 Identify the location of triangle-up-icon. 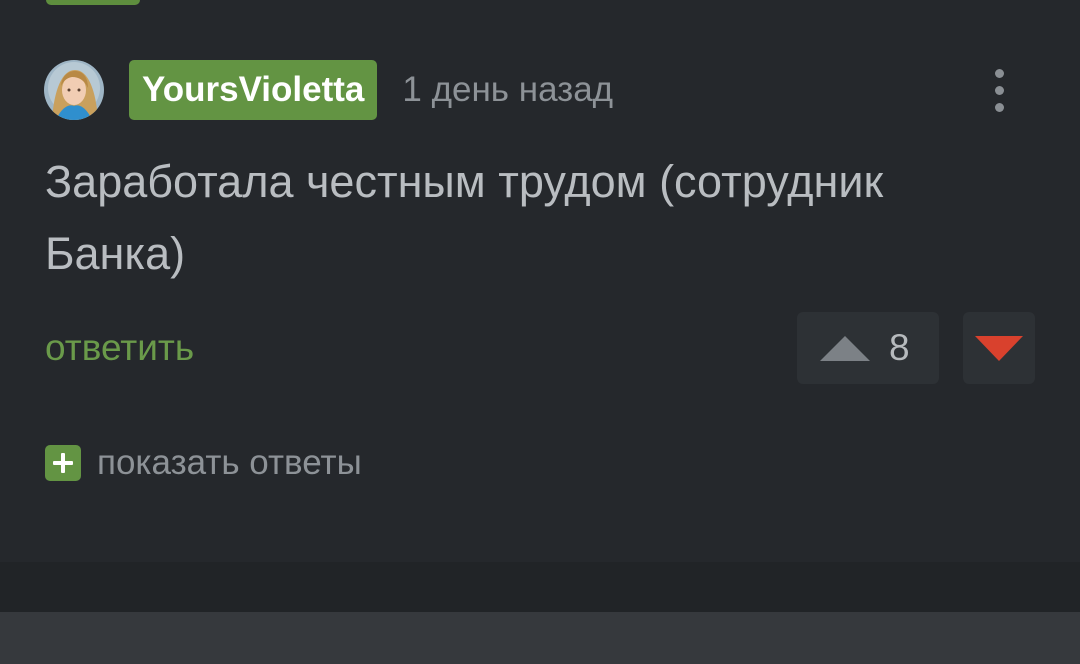
(845, 348).